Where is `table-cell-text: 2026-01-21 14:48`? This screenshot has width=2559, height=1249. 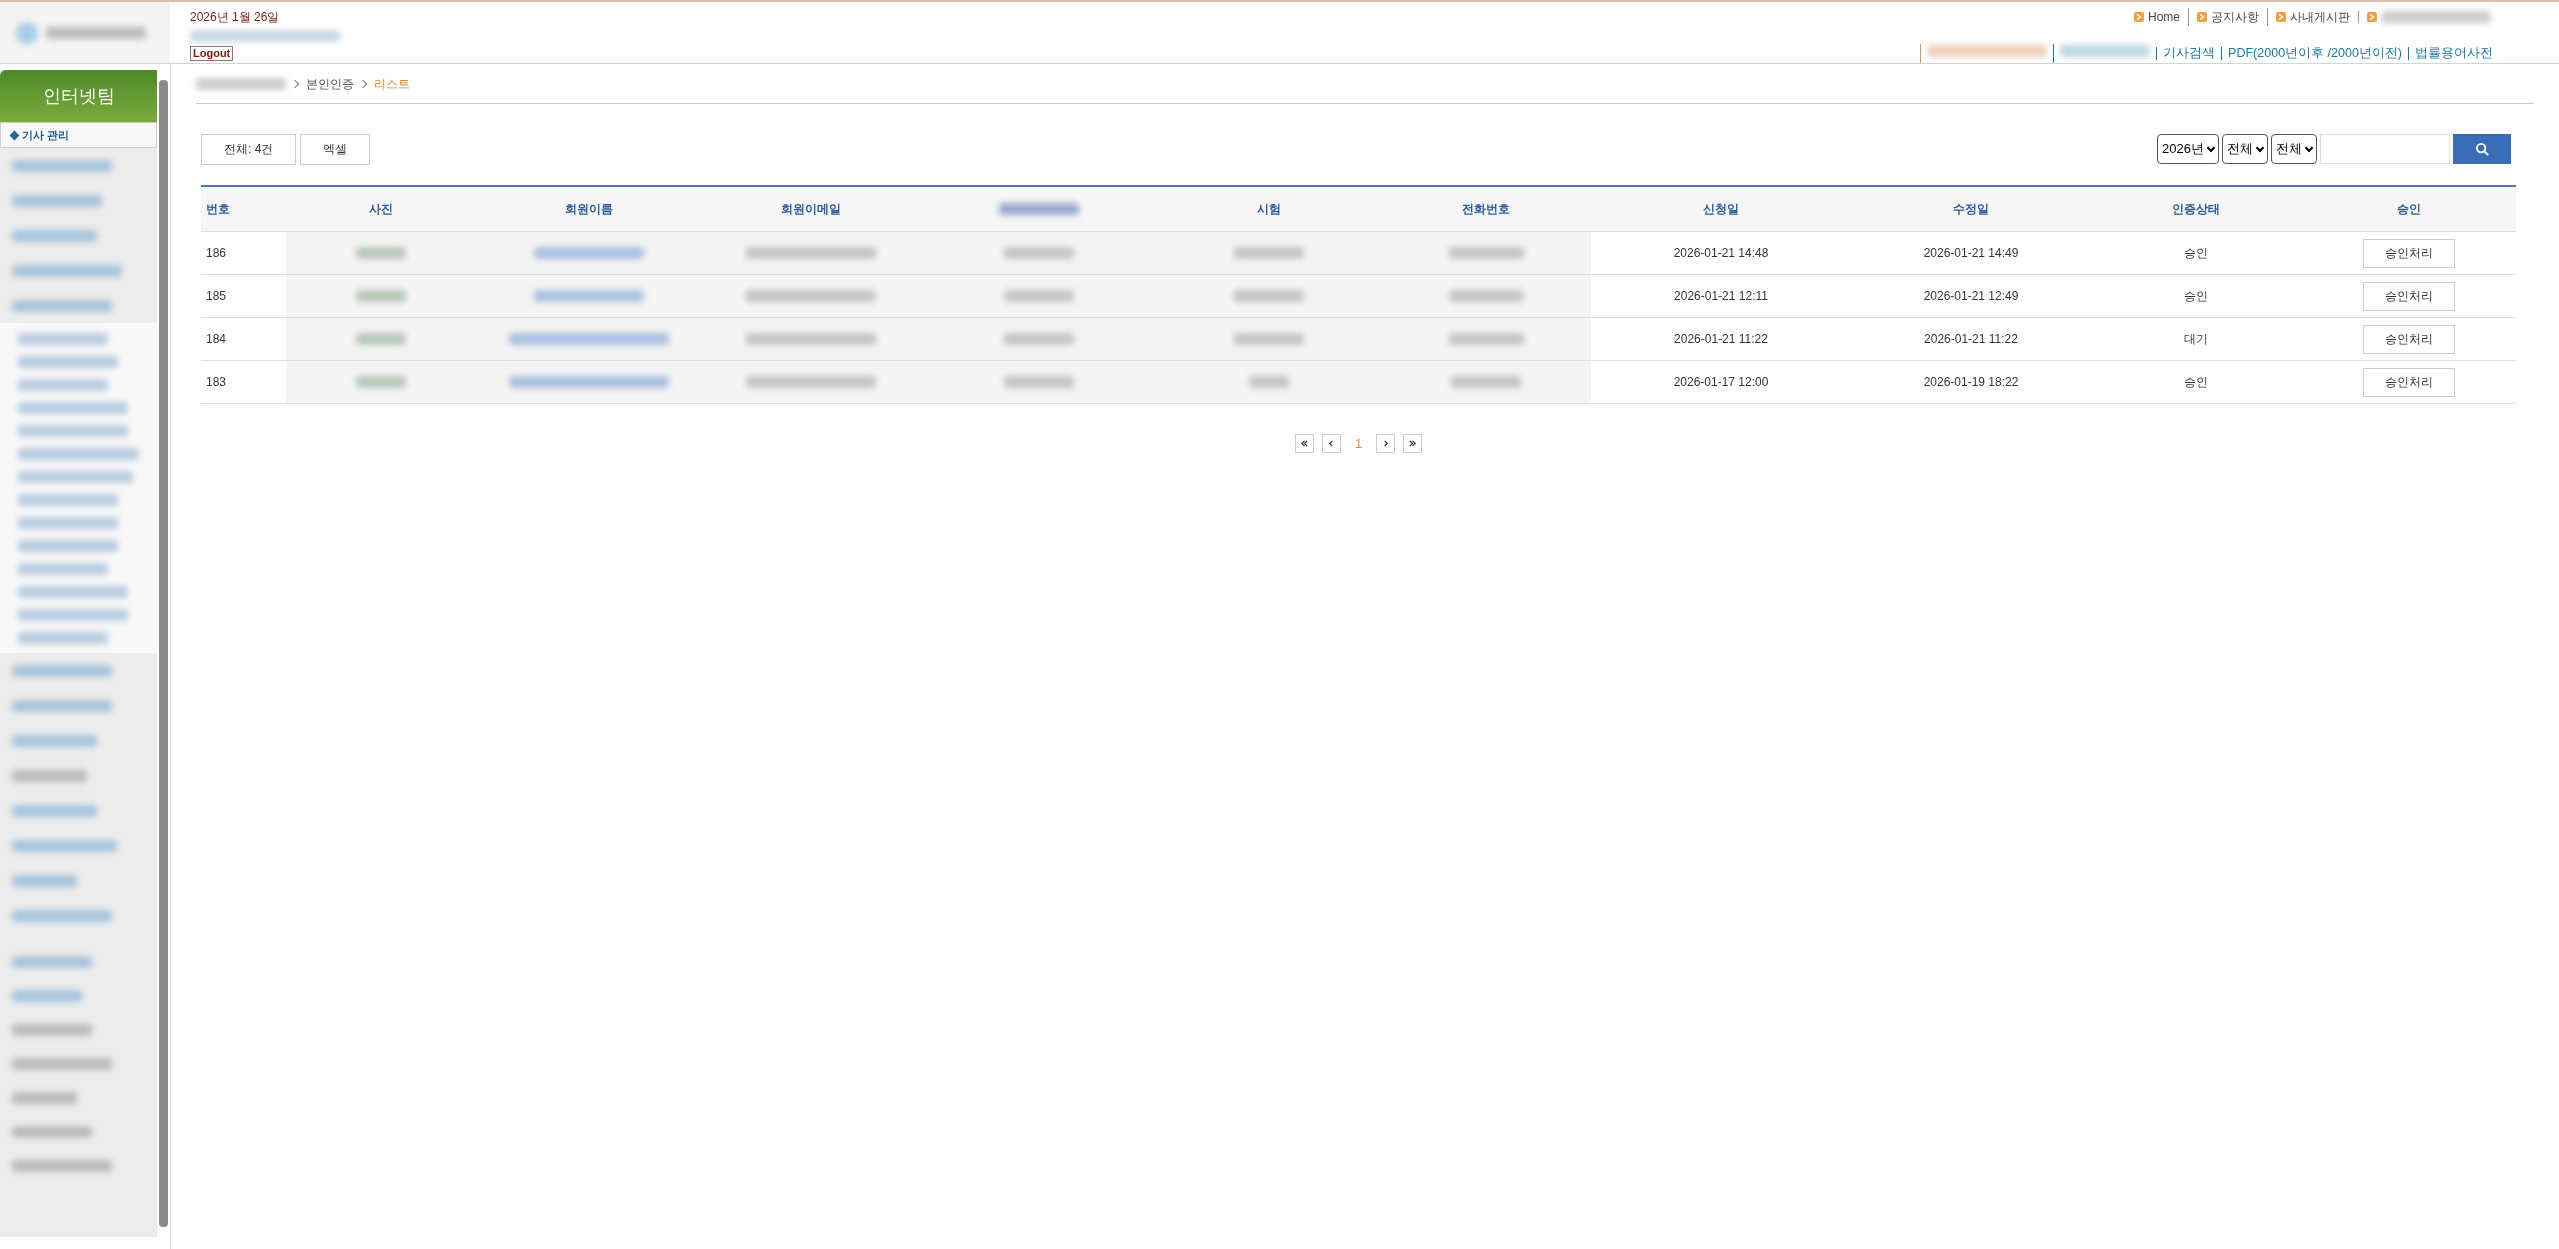 table-cell-text: 2026-01-21 14:48 is located at coordinates (1721, 253).